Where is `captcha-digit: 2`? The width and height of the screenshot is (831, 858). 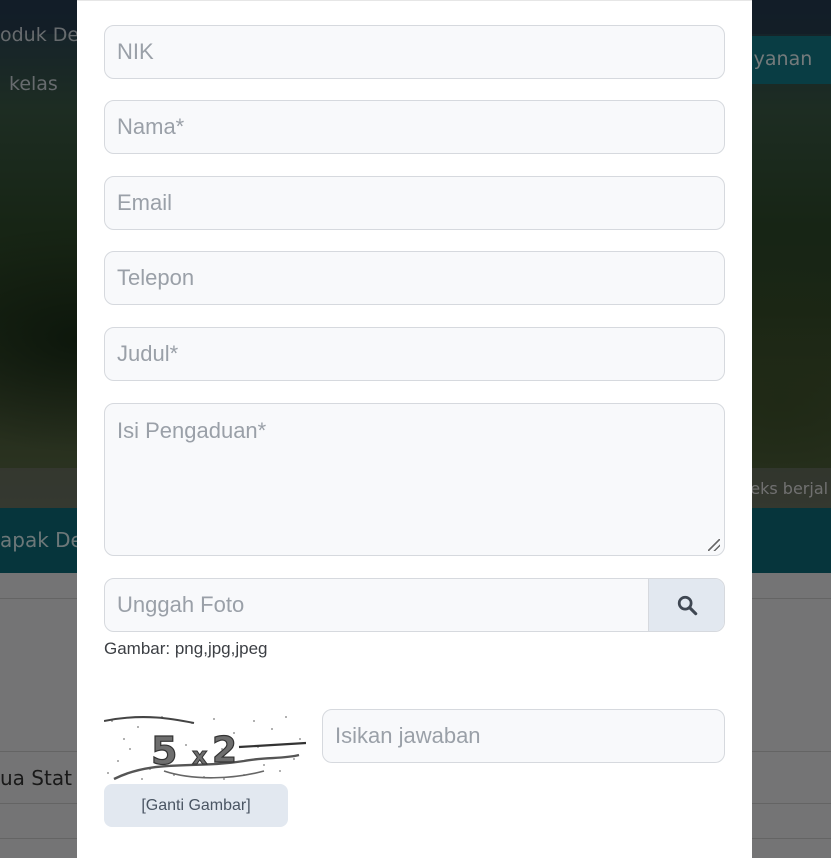
captcha-digit: 2 is located at coordinates (224, 750).